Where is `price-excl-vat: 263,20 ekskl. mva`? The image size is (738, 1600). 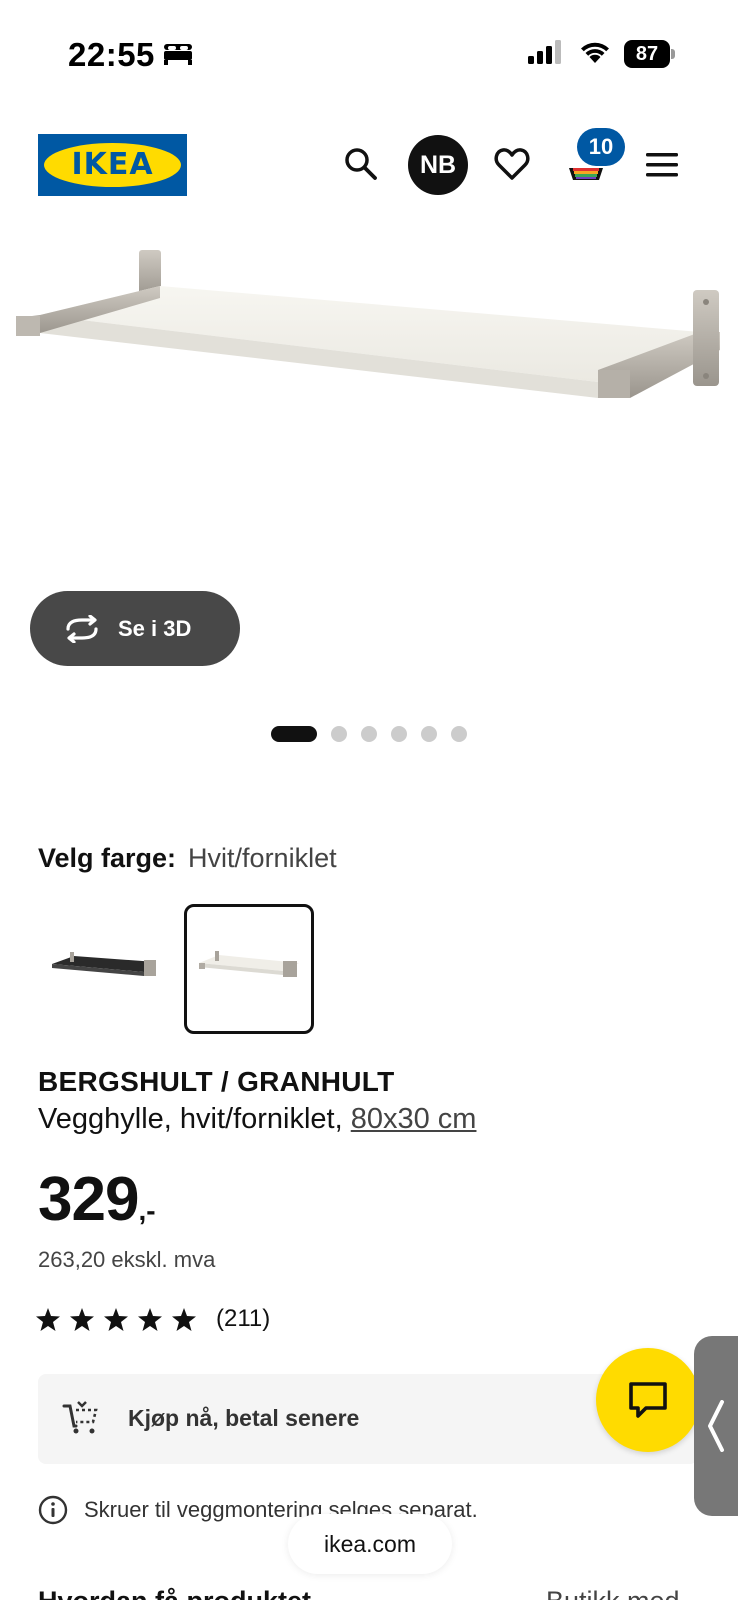 price-excl-vat: 263,20 ekskl. mva is located at coordinates (127, 1259).